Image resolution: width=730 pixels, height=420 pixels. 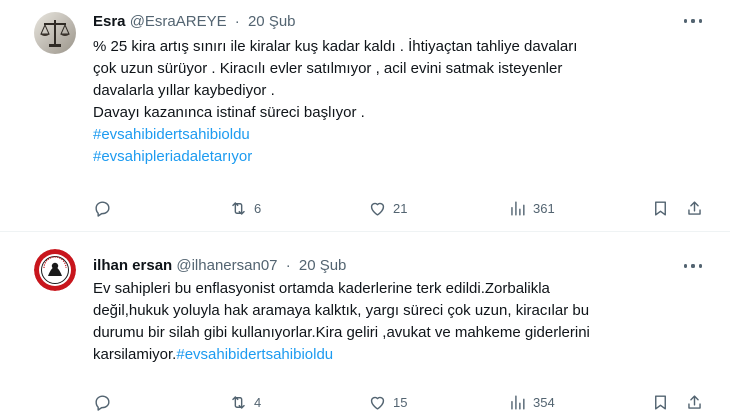 I want to click on text-line: karsilamiyor.#evsahibidertsahibioldu, so click(x=408, y=355).